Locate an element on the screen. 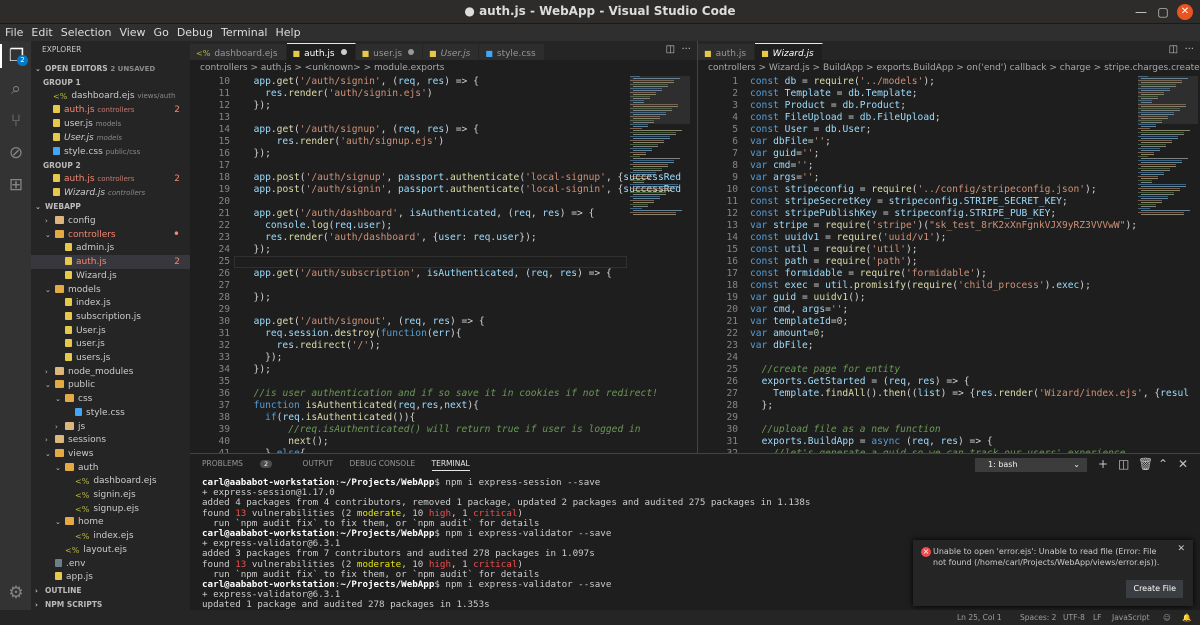 Image resolution: width=1200 pixels, height=625 pixels. open-editor-item: style.css public/css is located at coordinates (110, 152).